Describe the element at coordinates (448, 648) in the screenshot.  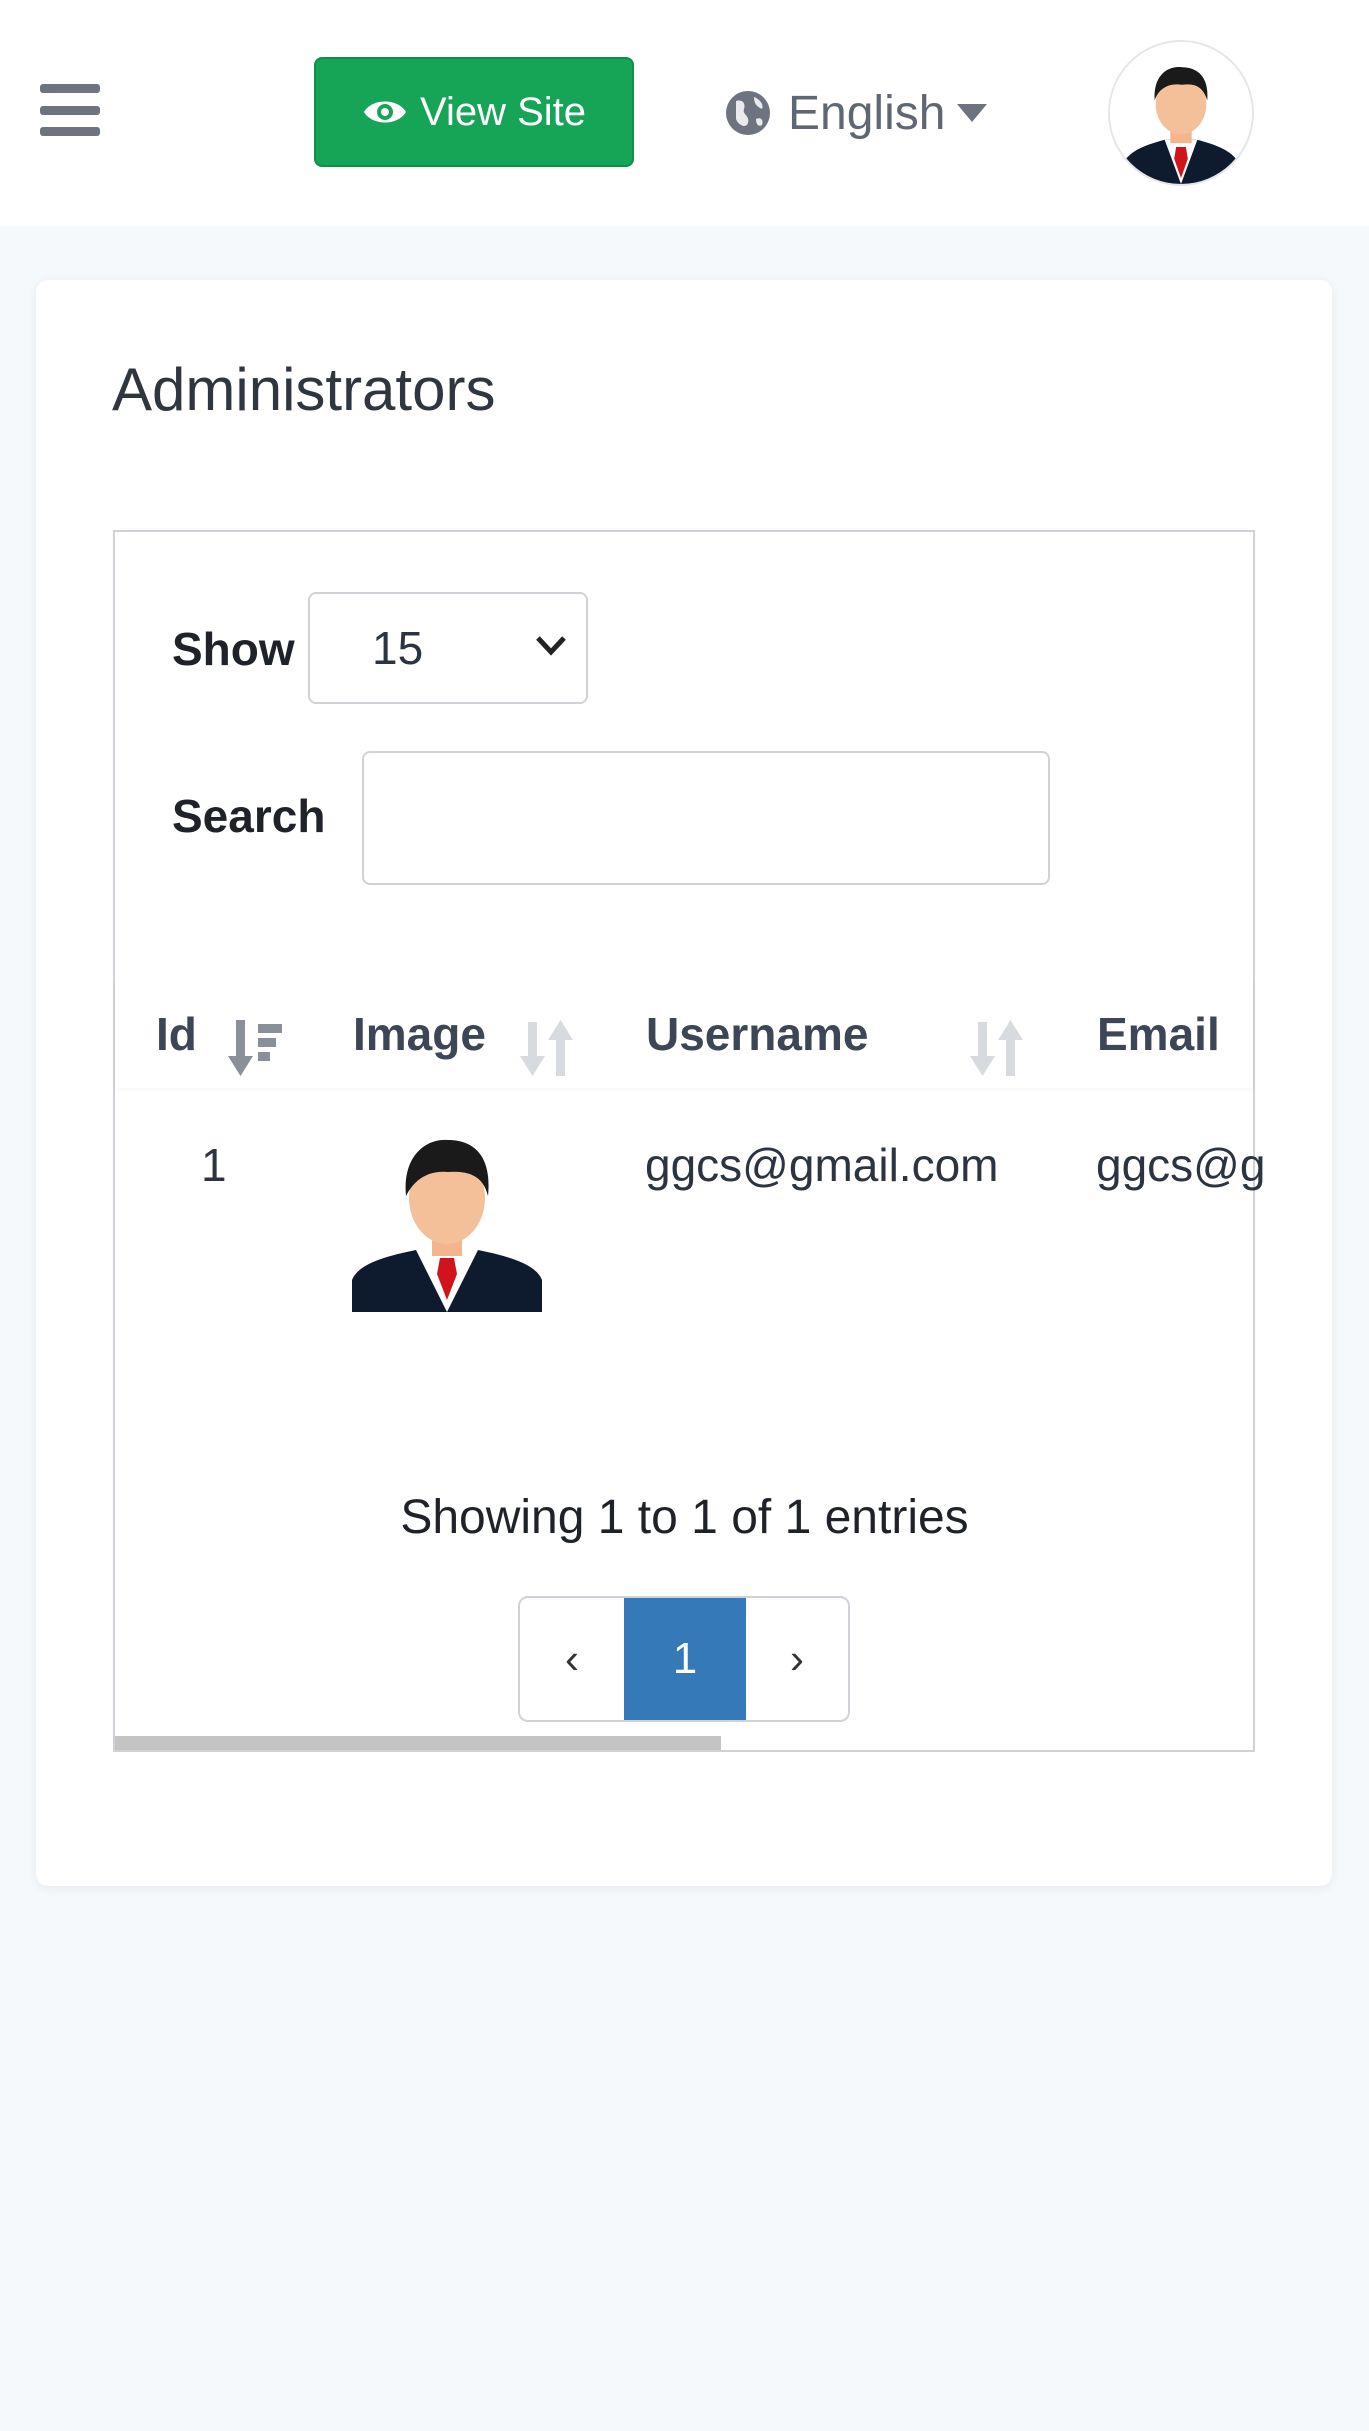
I see `show-entries-select: 15` at that location.